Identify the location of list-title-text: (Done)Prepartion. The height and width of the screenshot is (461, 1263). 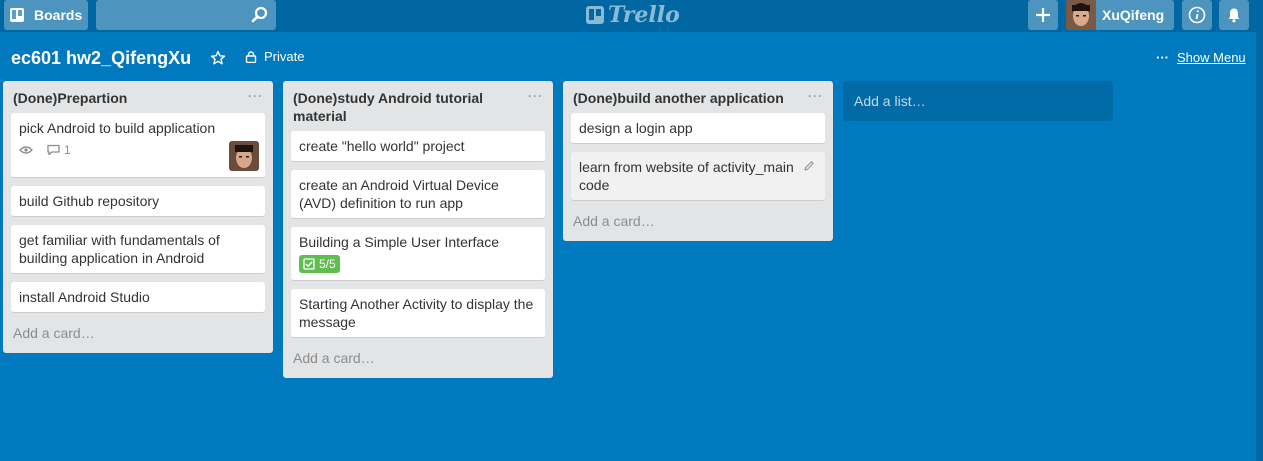
(70, 98).